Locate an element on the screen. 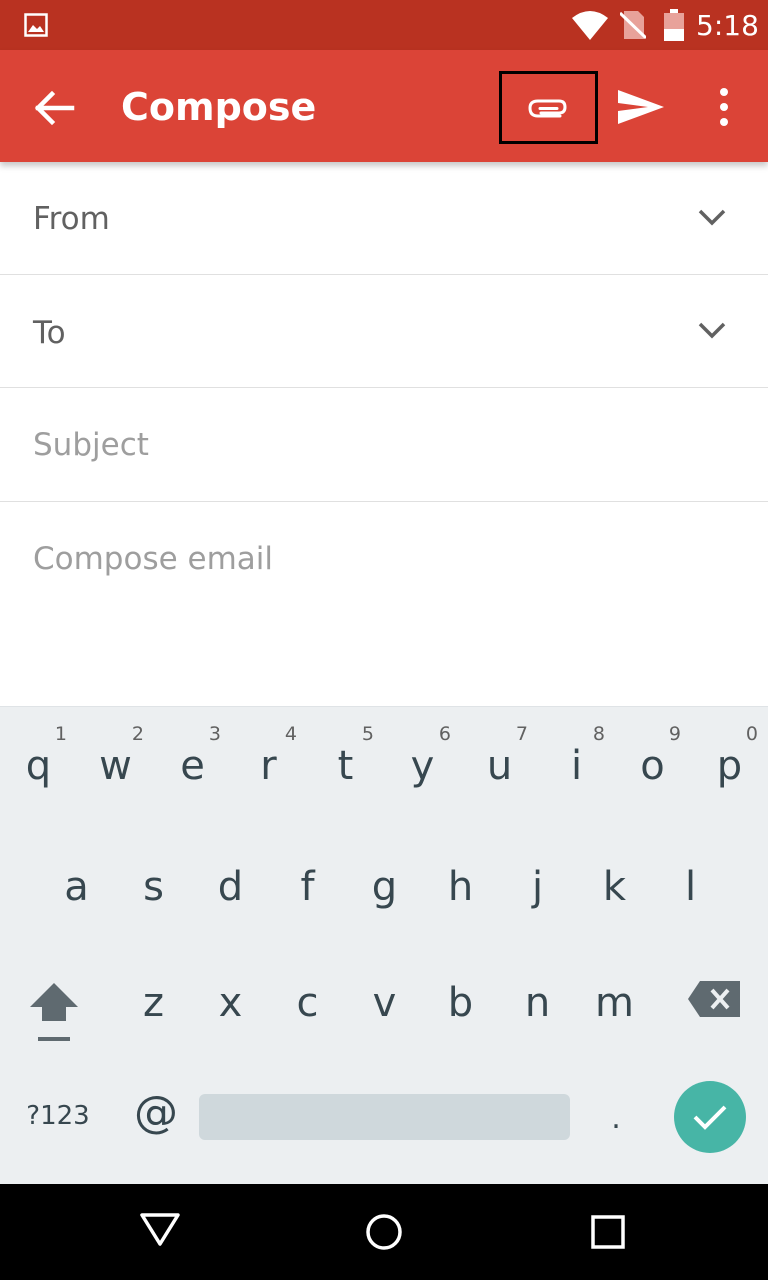 The height and width of the screenshot is (1280, 768). send-icon is located at coordinates (641, 107).